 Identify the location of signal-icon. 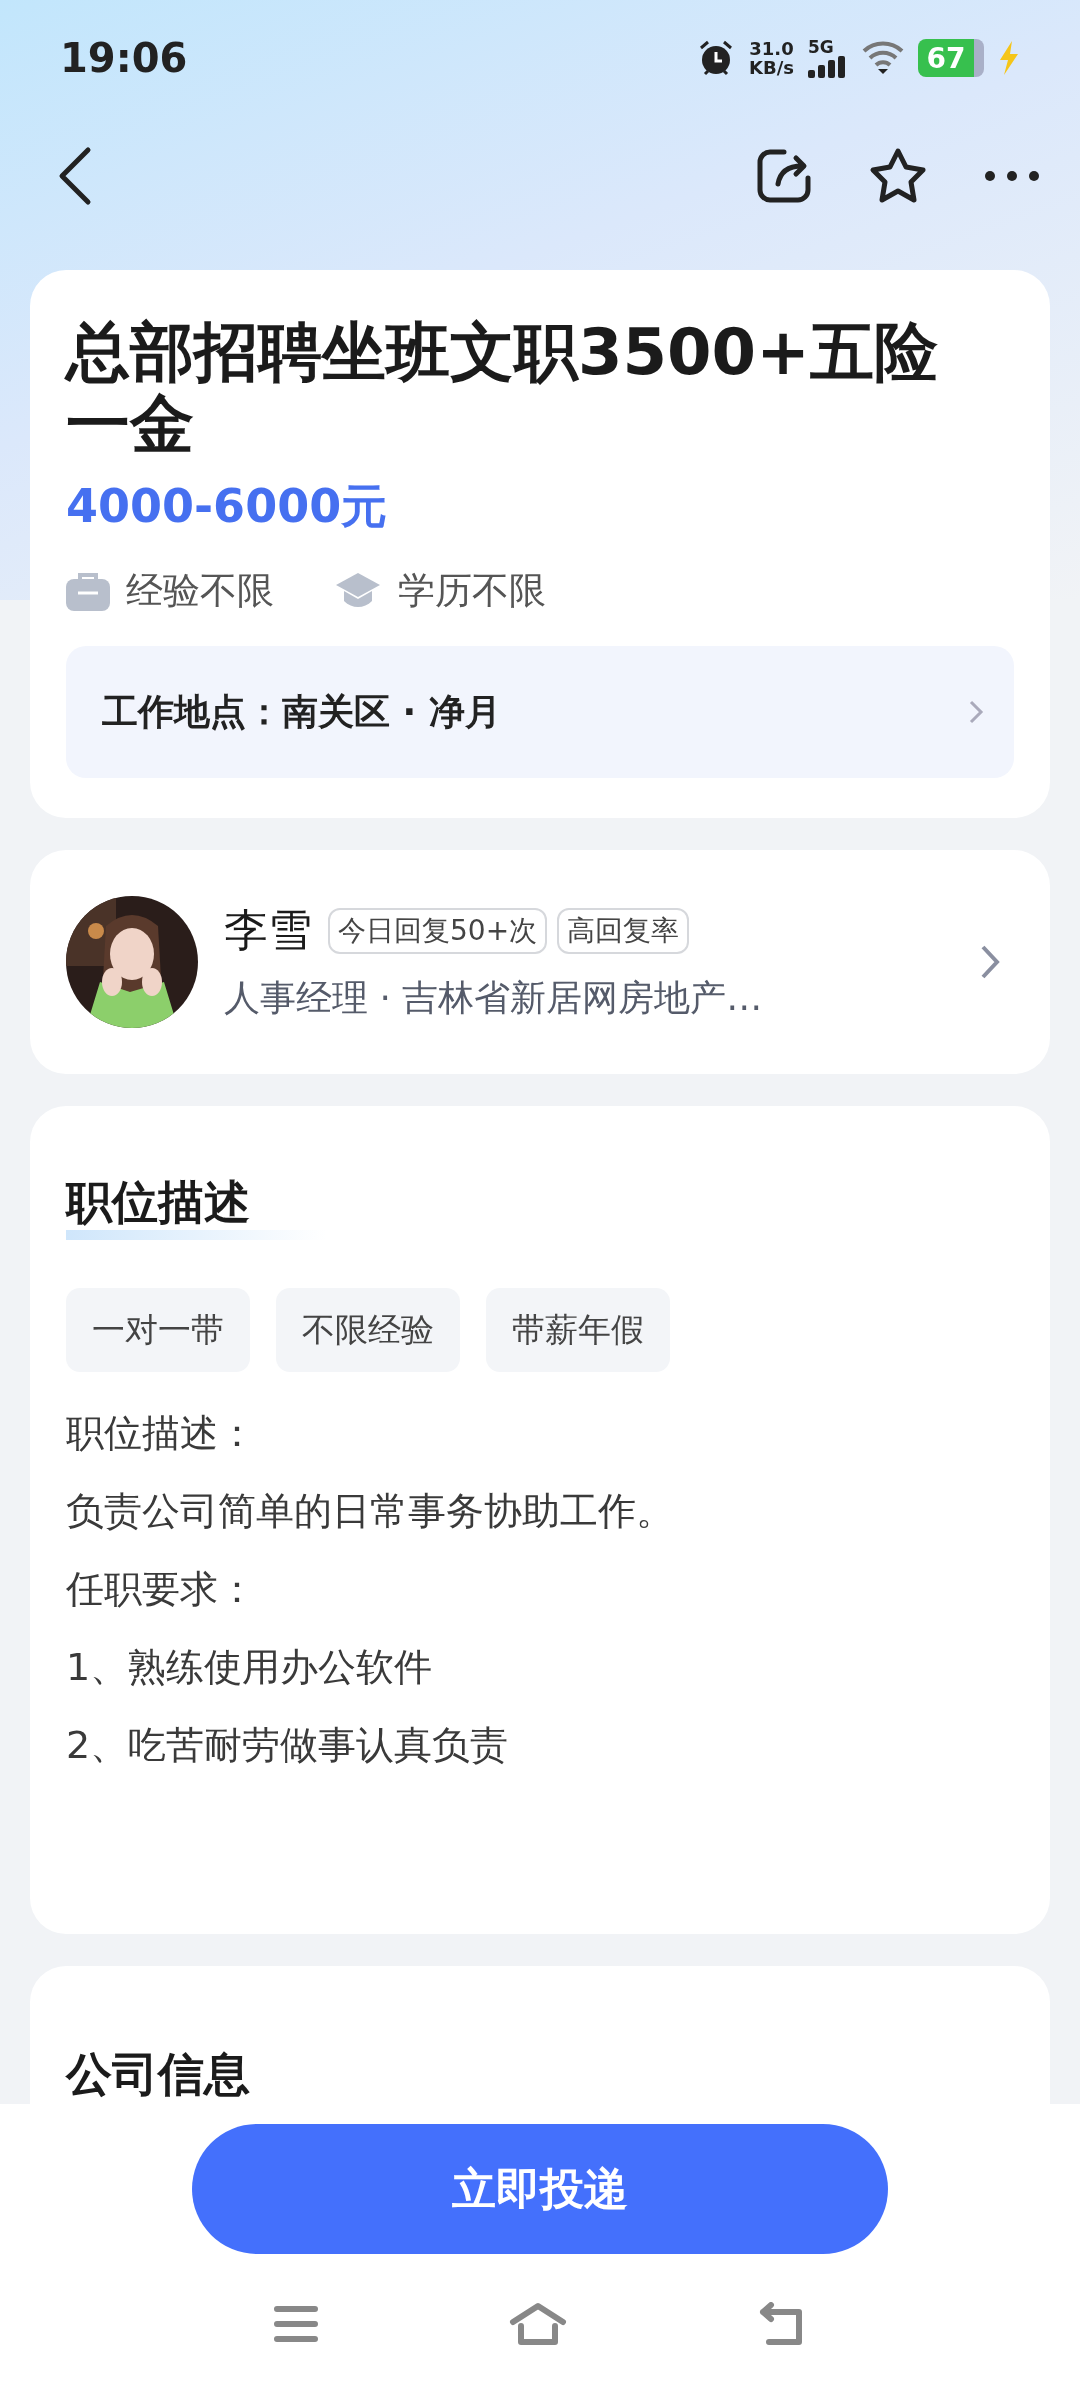
(828, 67).